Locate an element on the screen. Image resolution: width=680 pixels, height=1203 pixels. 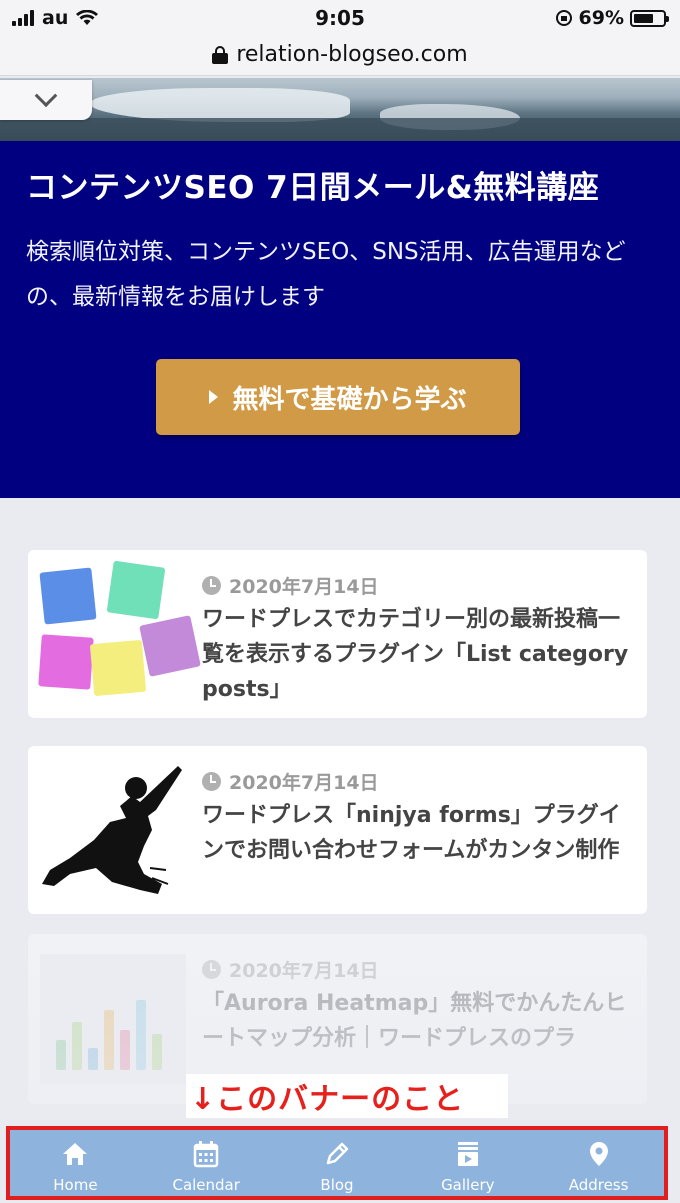
nav-label: Gallery is located at coordinates (468, 1185).